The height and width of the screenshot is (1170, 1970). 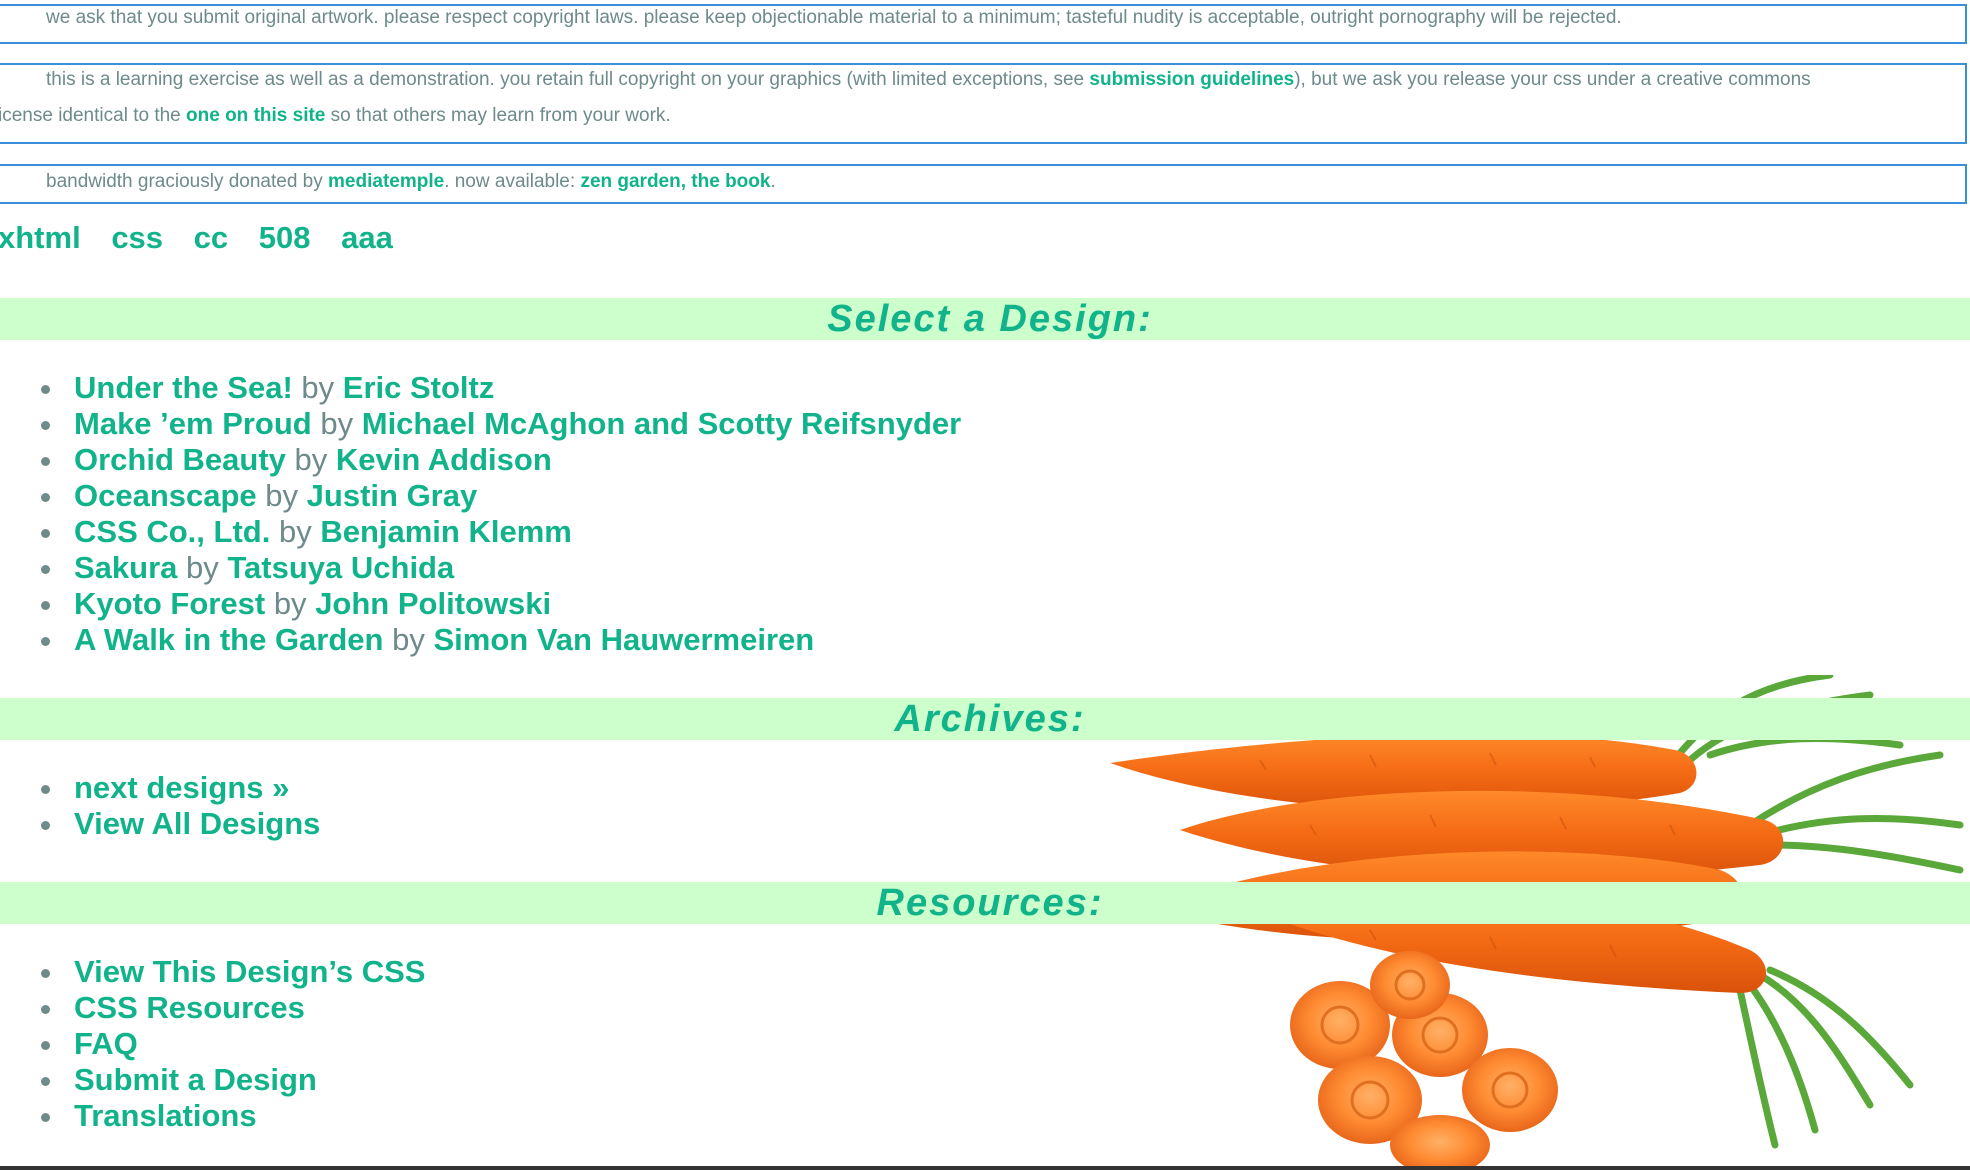 I want to click on intro-text: ., so click(x=773, y=181).